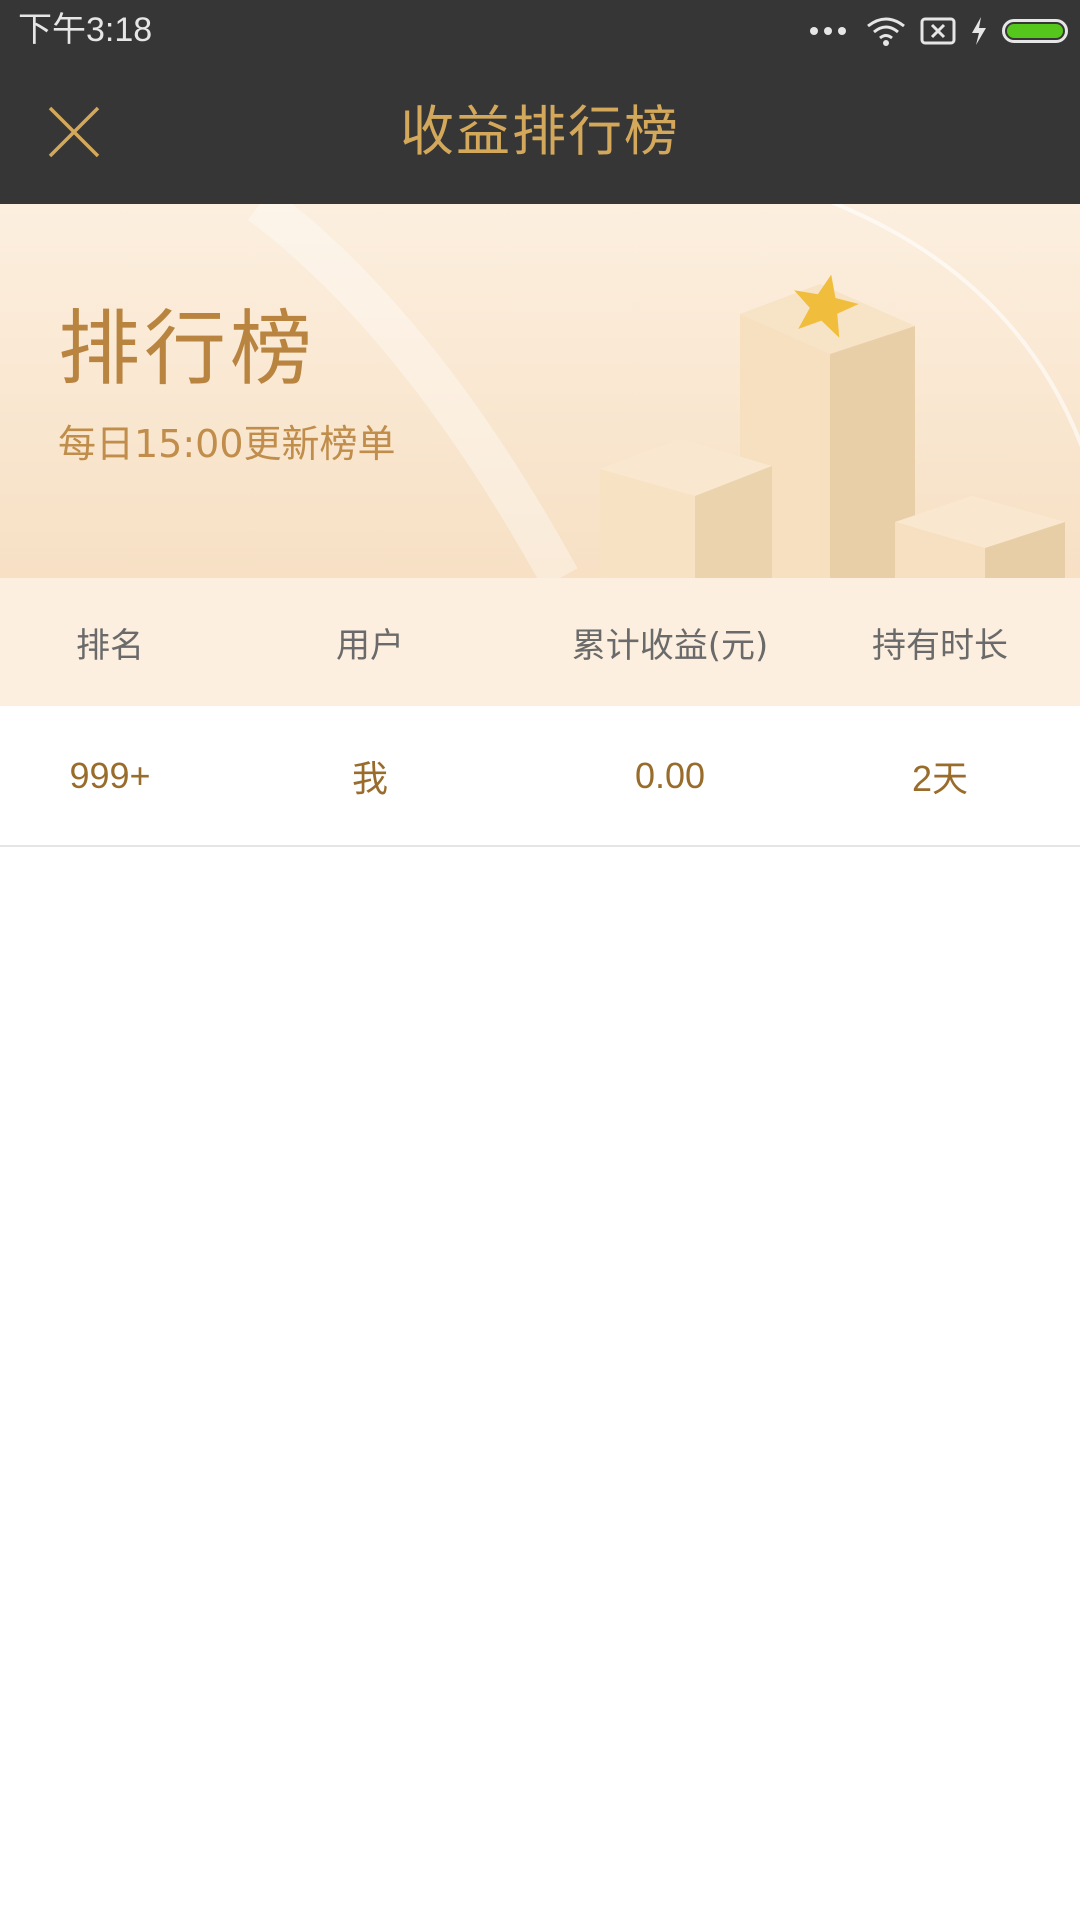 Image resolution: width=1080 pixels, height=1920 pixels. I want to click on page-title: 收益排行榜, so click(540, 131).